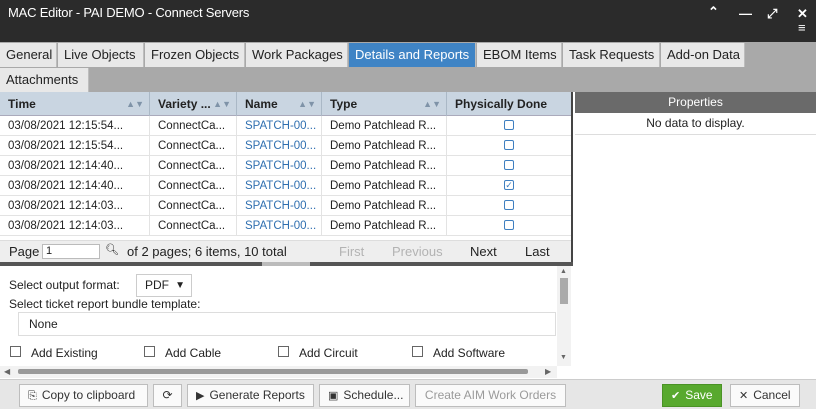 The height and width of the screenshot is (409, 816). What do you see at coordinates (149, 351) in the screenshot?
I see `add-cable-checkbox` at bounding box center [149, 351].